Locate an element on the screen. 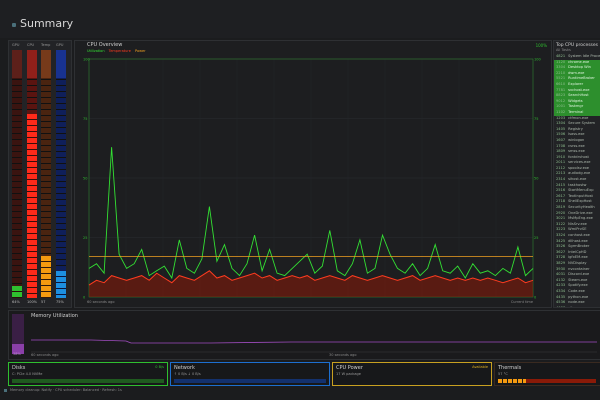 The image size is (600, 400). process-pid: 2516 is located at coordinates (561, 190).